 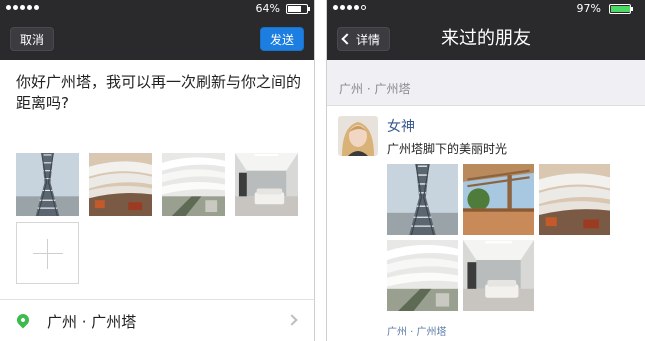 What do you see at coordinates (401, 126) in the screenshot?
I see `user-name-link: 女神` at bounding box center [401, 126].